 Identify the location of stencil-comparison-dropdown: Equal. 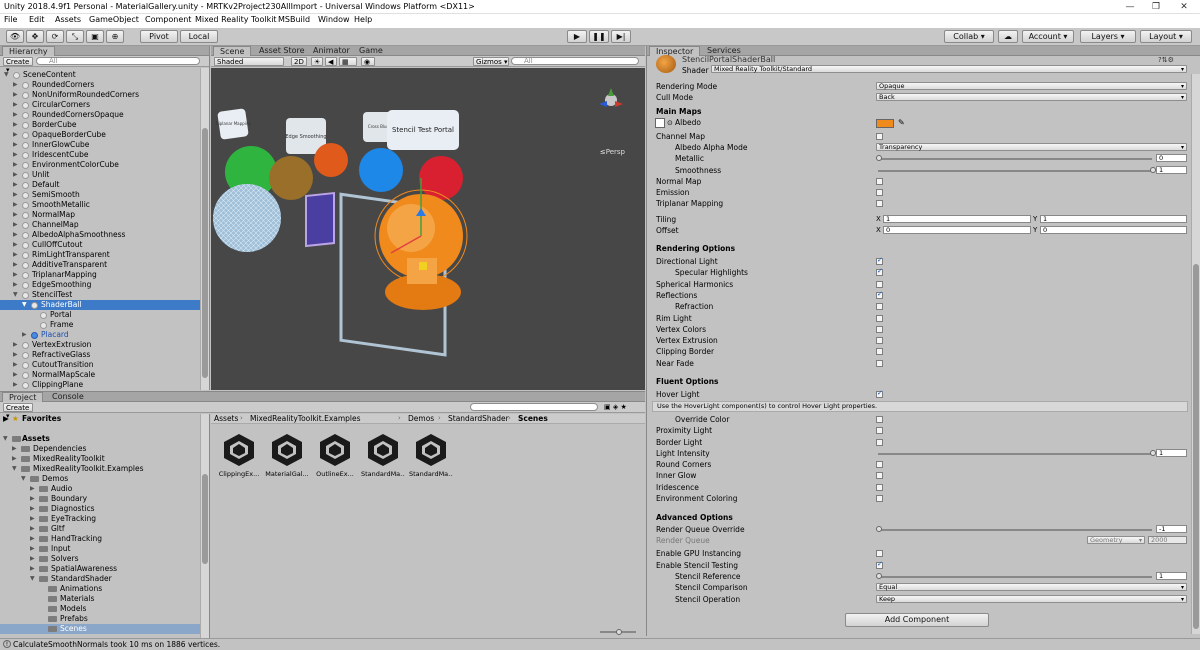
(1031, 587).